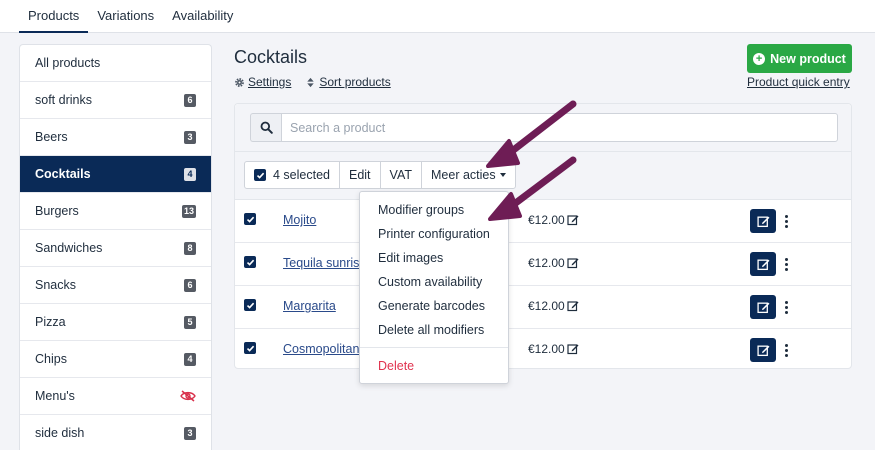  Describe the element at coordinates (63, 174) in the screenshot. I see `sidebar-item-label: Cocktails` at that location.